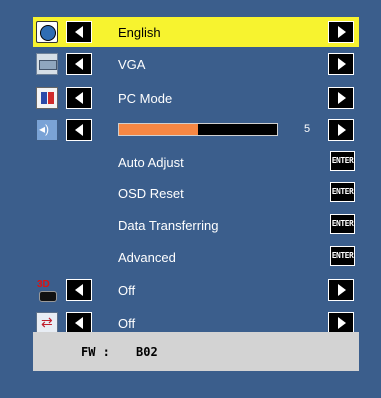 The width and height of the screenshot is (381, 398). I want to click on osd-reset-label: OSD Reset, so click(151, 193).